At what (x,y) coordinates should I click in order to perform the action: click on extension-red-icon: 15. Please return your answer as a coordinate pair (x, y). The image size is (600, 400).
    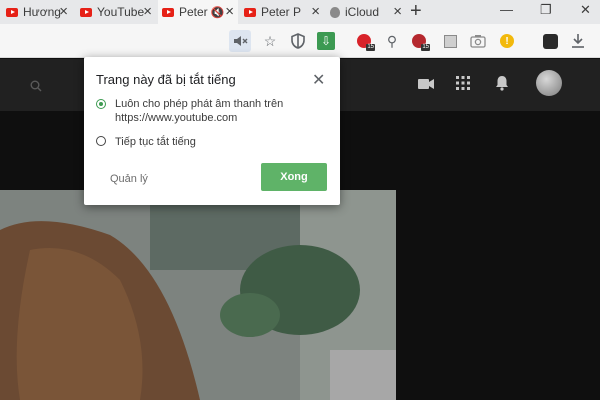
    Looking at the image, I should click on (365, 41).